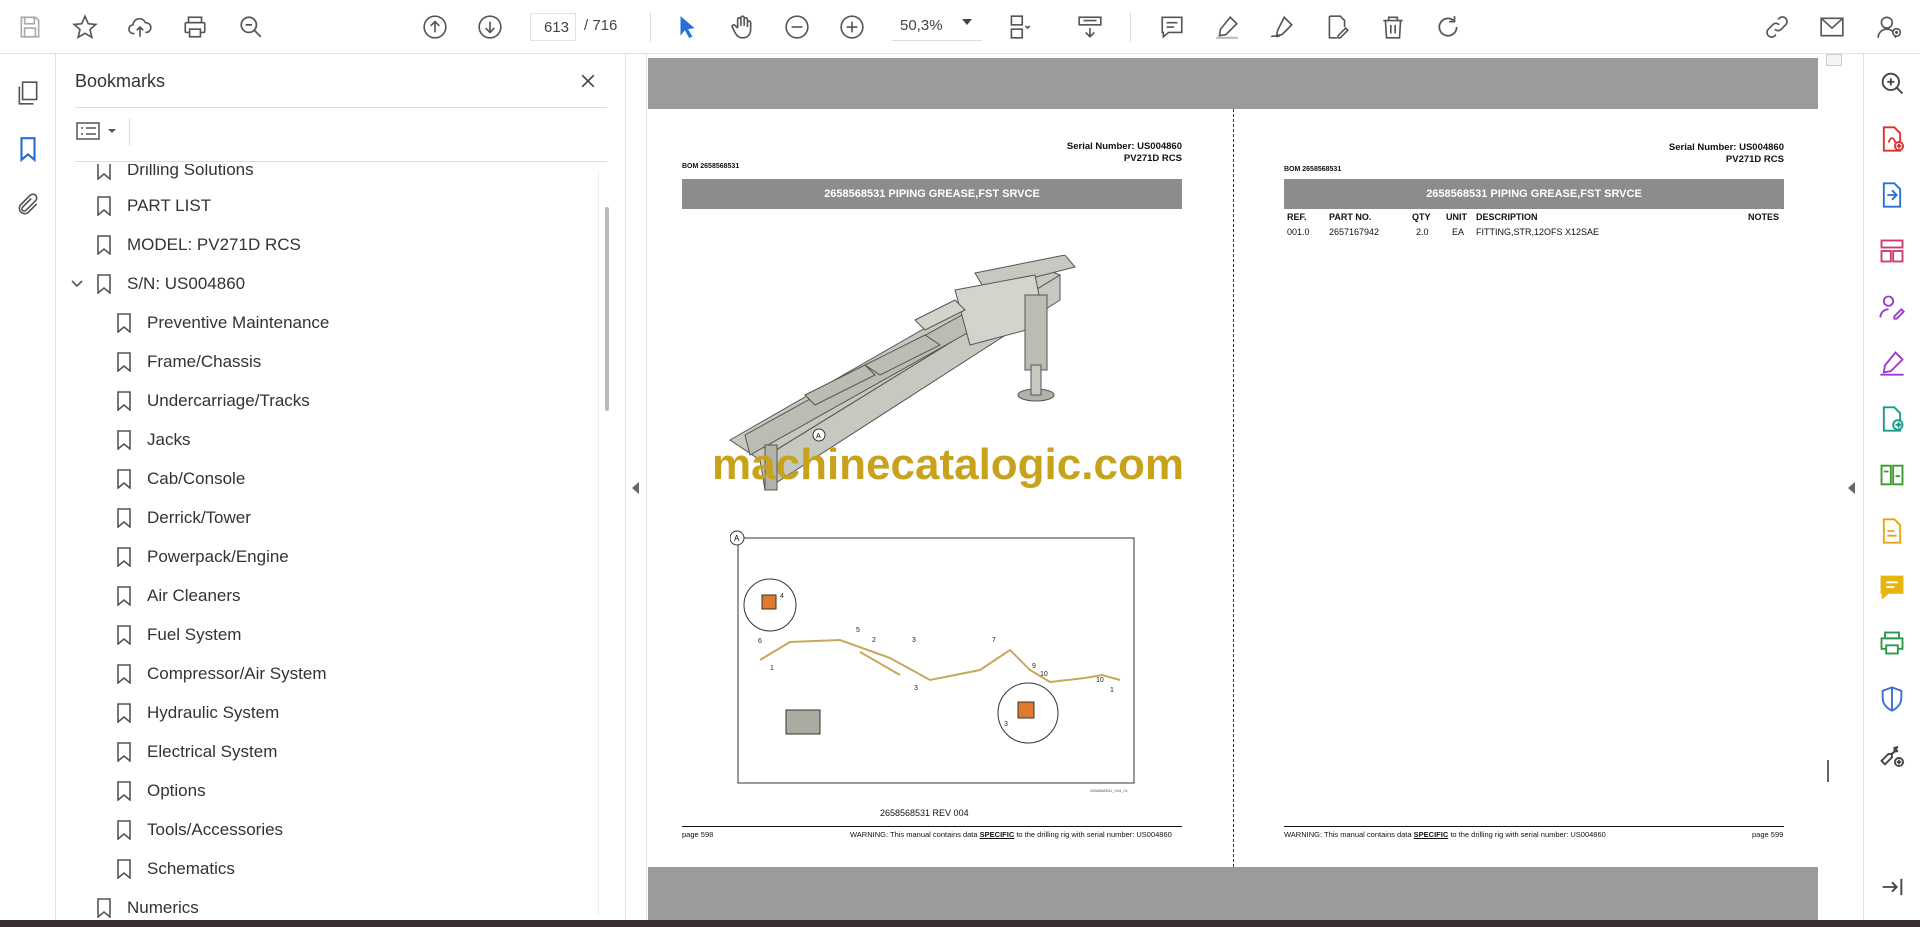 This screenshot has width=1920, height=927. Describe the element at coordinates (1827, 487) in the screenshot. I see `document-scrollbar` at that location.